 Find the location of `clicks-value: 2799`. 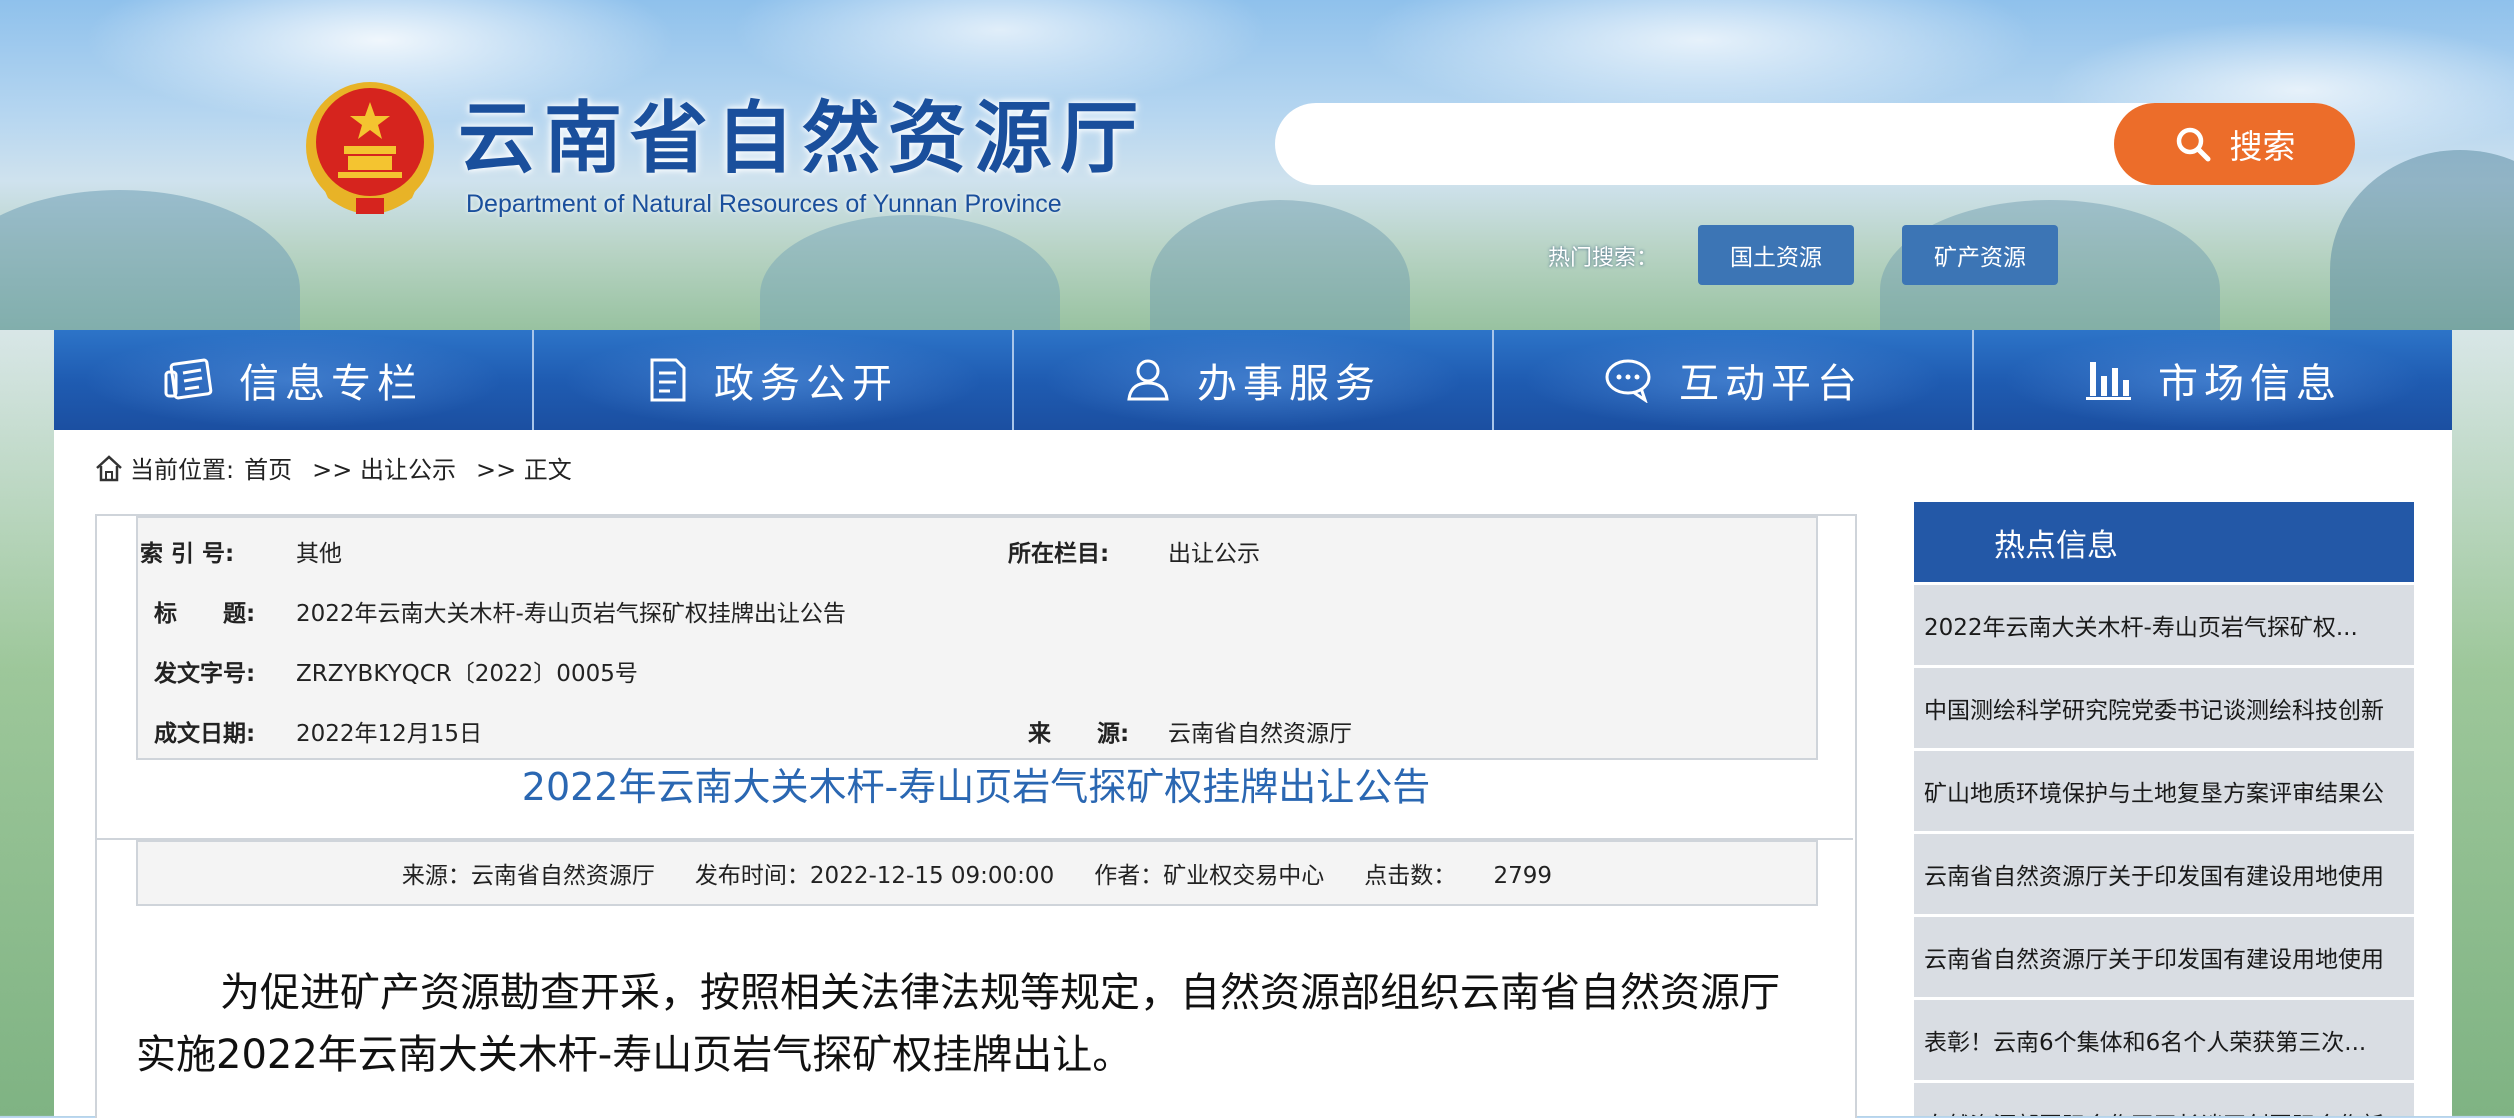

clicks-value: 2799 is located at coordinates (1523, 876).